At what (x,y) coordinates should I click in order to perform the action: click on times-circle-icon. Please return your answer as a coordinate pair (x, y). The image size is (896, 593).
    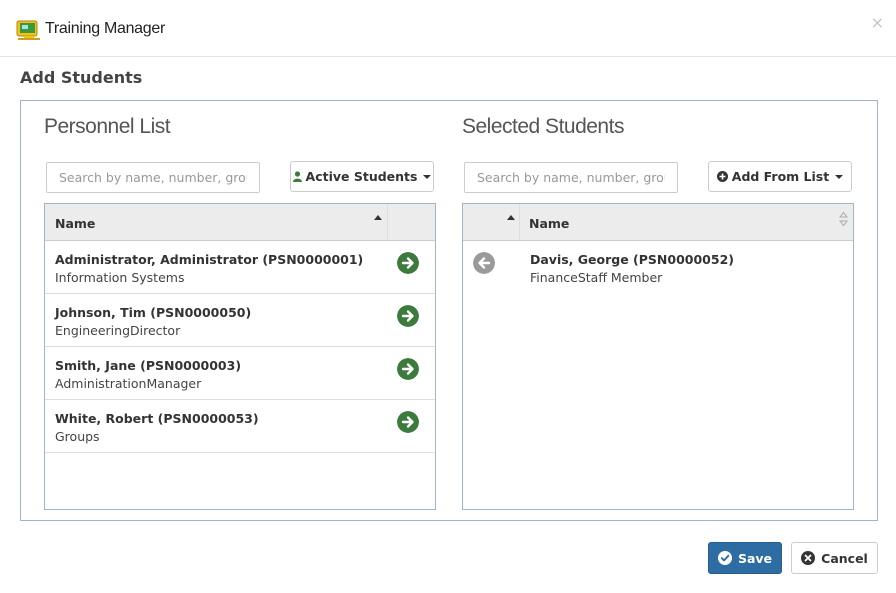
    Looking at the image, I should click on (808, 558).